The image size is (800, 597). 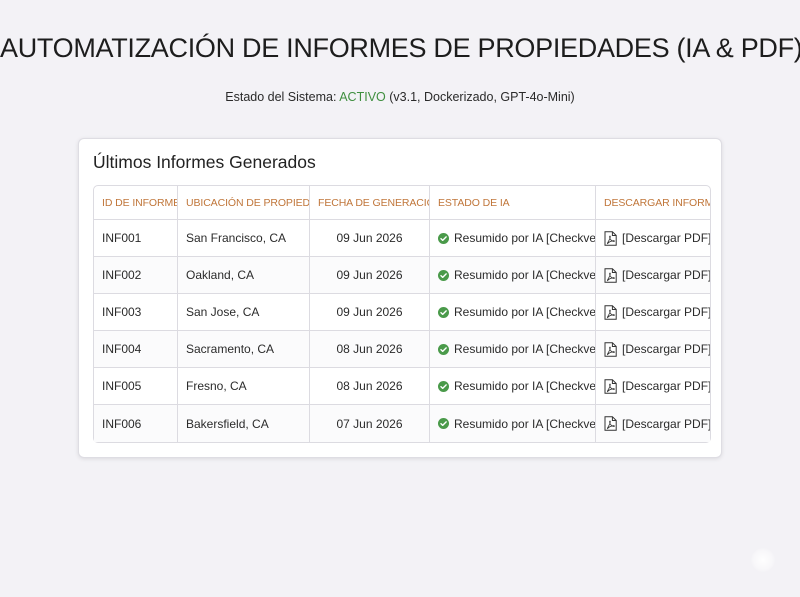 I want to click on column-header-id: ID DE INFORME, so click(x=136, y=203).